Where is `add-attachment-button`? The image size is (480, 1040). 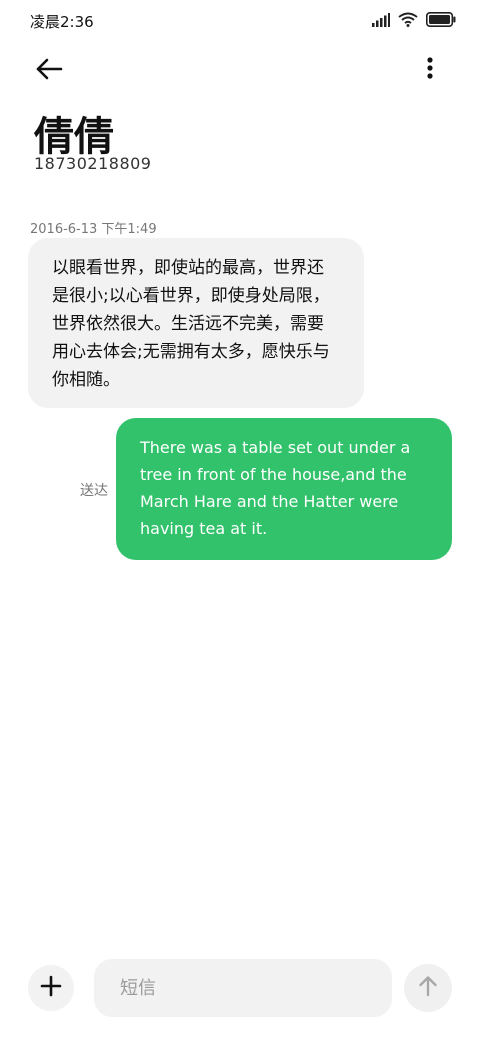
add-attachment-button is located at coordinates (51, 988).